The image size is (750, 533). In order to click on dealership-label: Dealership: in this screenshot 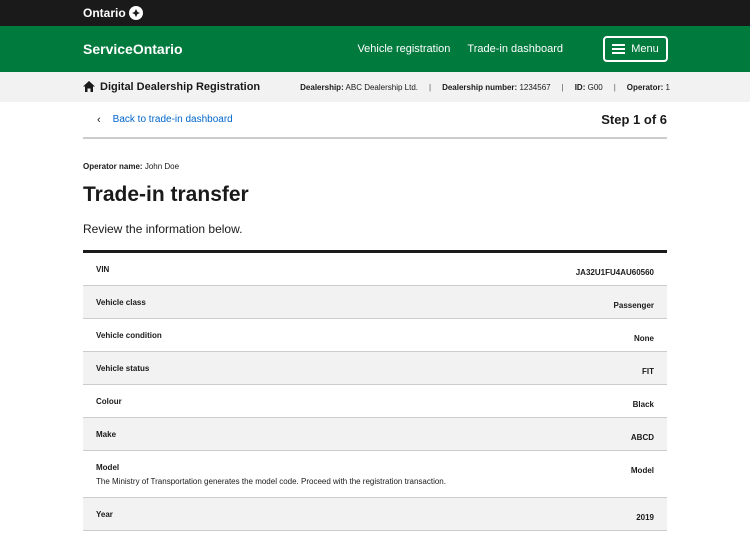, I will do `click(322, 87)`.